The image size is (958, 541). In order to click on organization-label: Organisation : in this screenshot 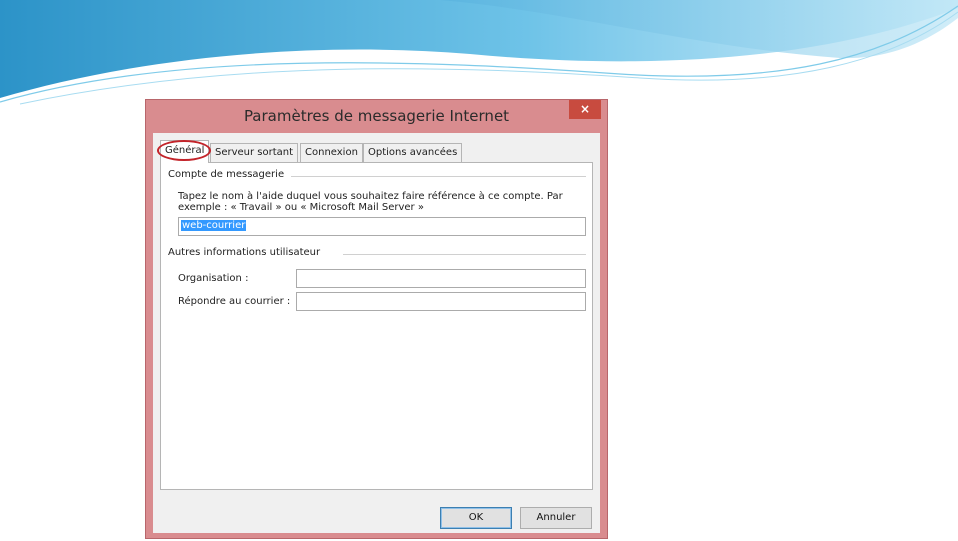, I will do `click(213, 278)`.